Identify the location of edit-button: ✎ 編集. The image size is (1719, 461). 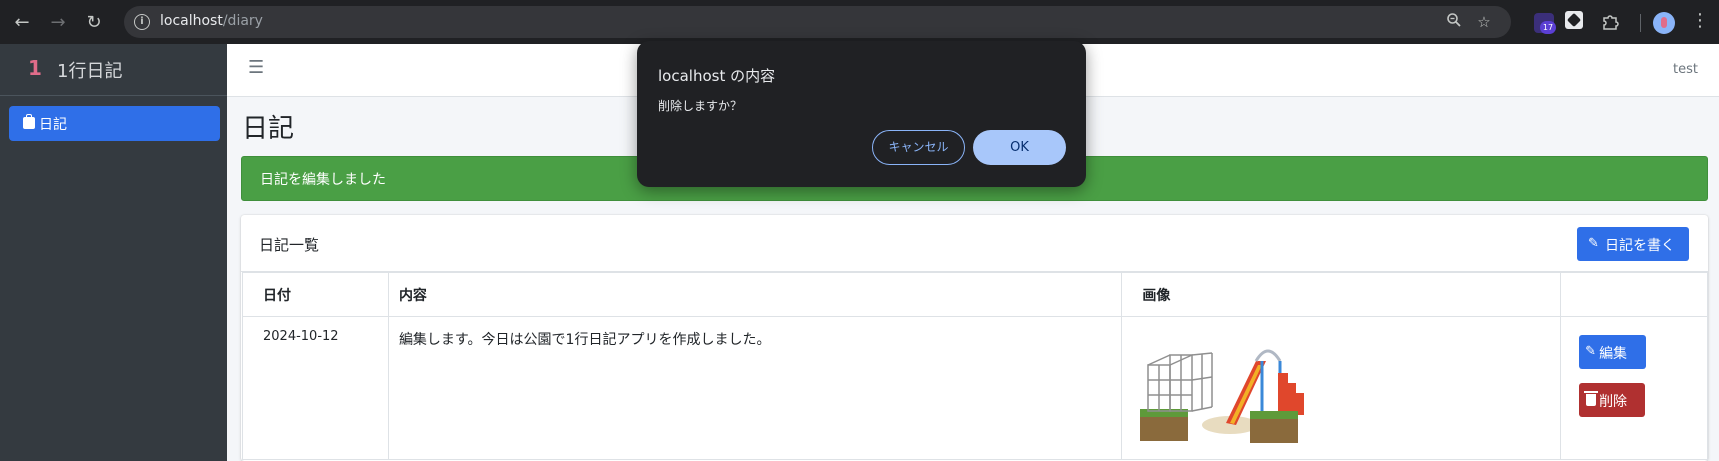
(1613, 352).